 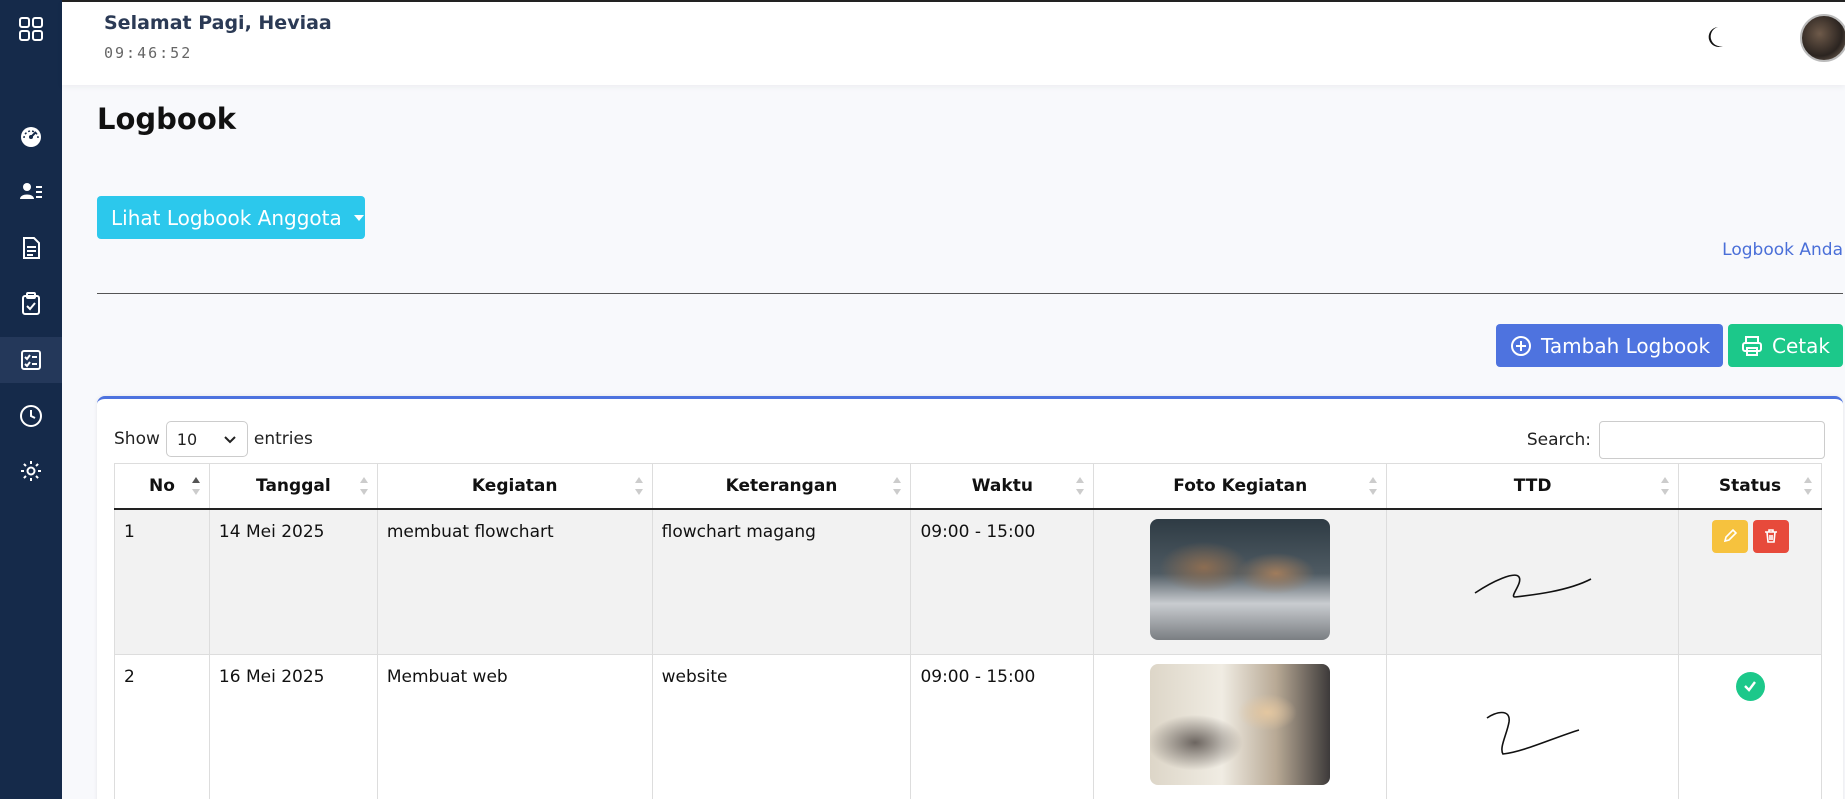 I want to click on delete-button, so click(x=1770, y=536).